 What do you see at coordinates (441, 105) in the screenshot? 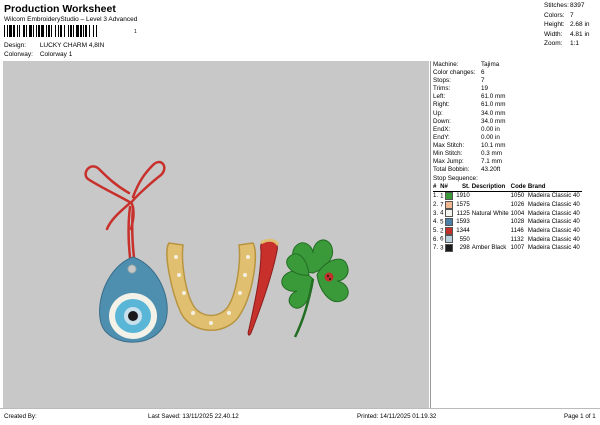
I see `property-label: Right:` at bounding box center [441, 105].